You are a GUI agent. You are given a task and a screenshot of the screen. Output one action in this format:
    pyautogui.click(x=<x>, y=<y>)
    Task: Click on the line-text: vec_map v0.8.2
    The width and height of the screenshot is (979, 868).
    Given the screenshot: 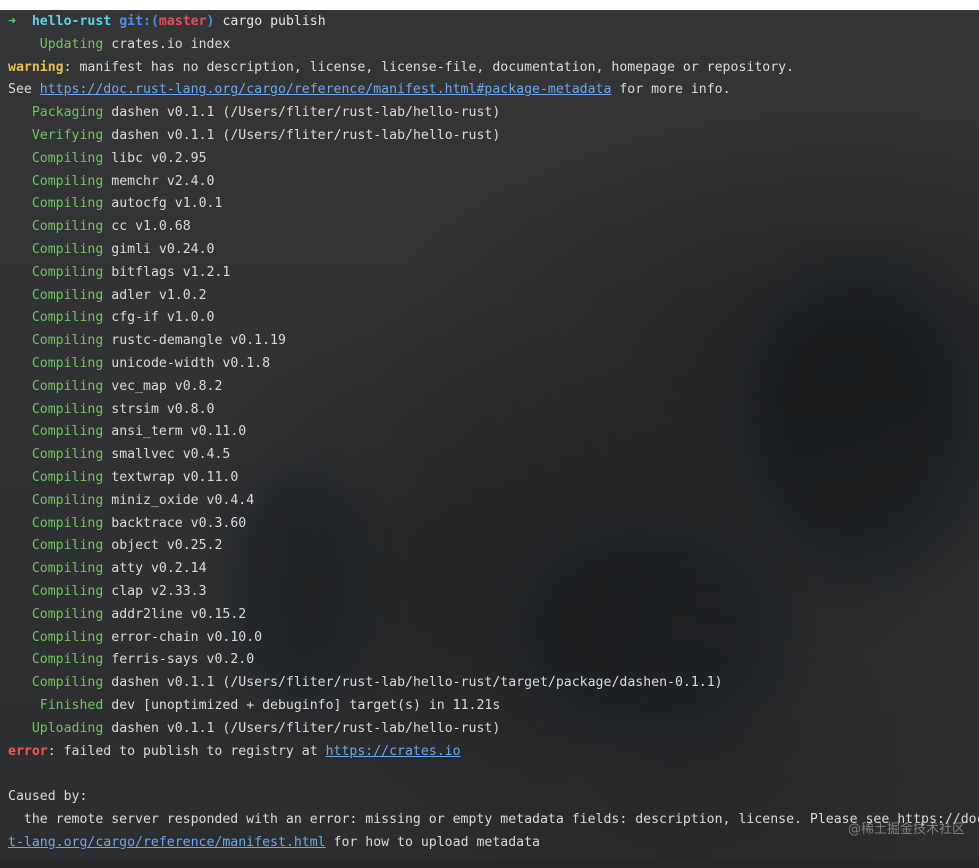 What is the action you would take?
    pyautogui.click(x=167, y=386)
    